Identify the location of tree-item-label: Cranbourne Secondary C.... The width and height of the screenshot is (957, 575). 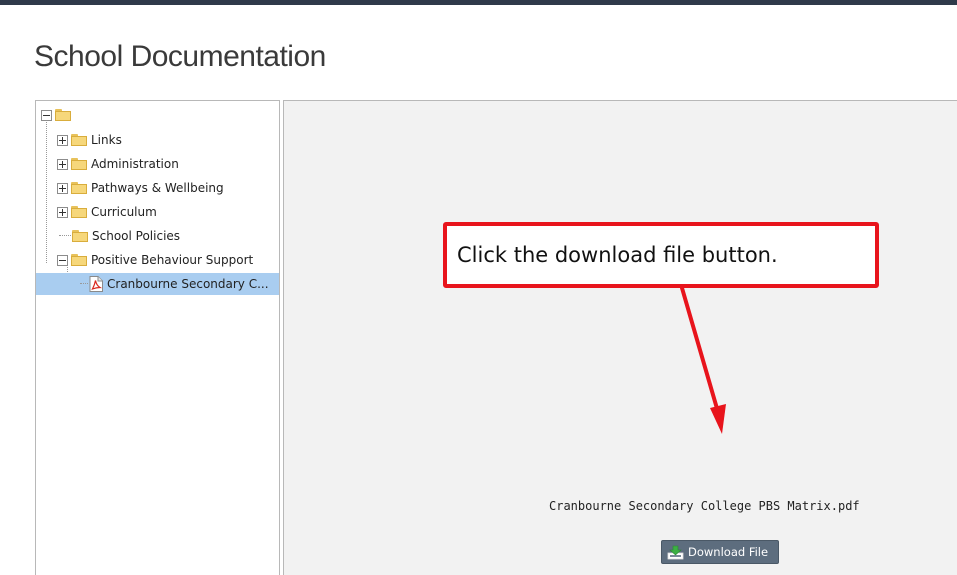
(188, 284).